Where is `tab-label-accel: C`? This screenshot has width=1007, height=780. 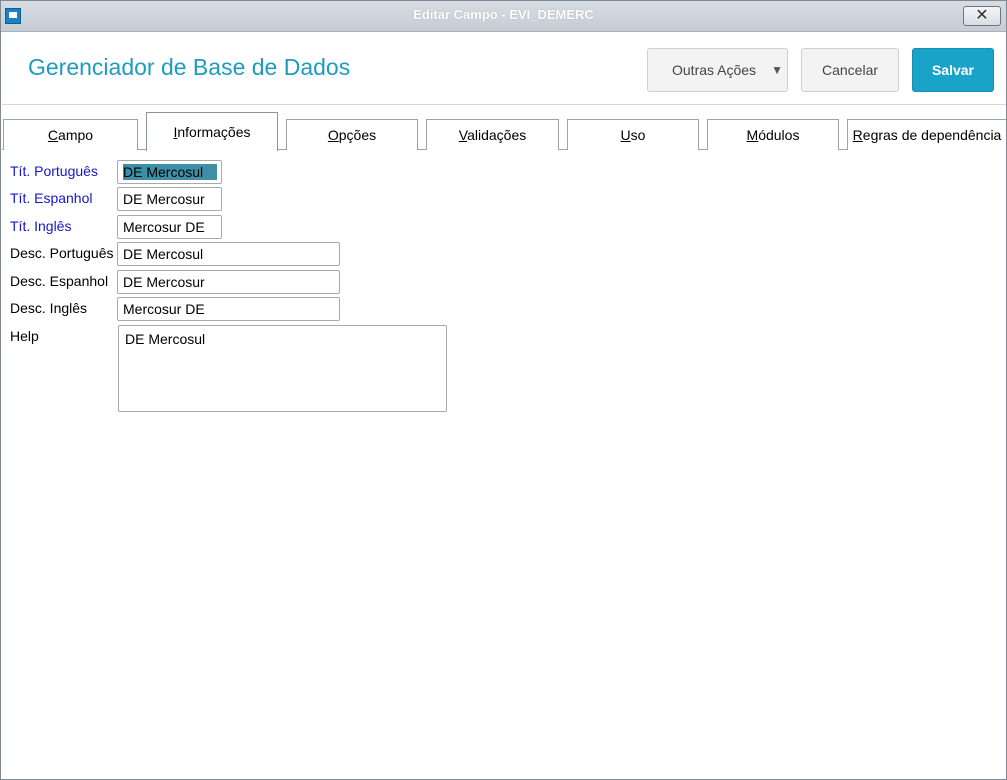
tab-label-accel: C is located at coordinates (53, 135).